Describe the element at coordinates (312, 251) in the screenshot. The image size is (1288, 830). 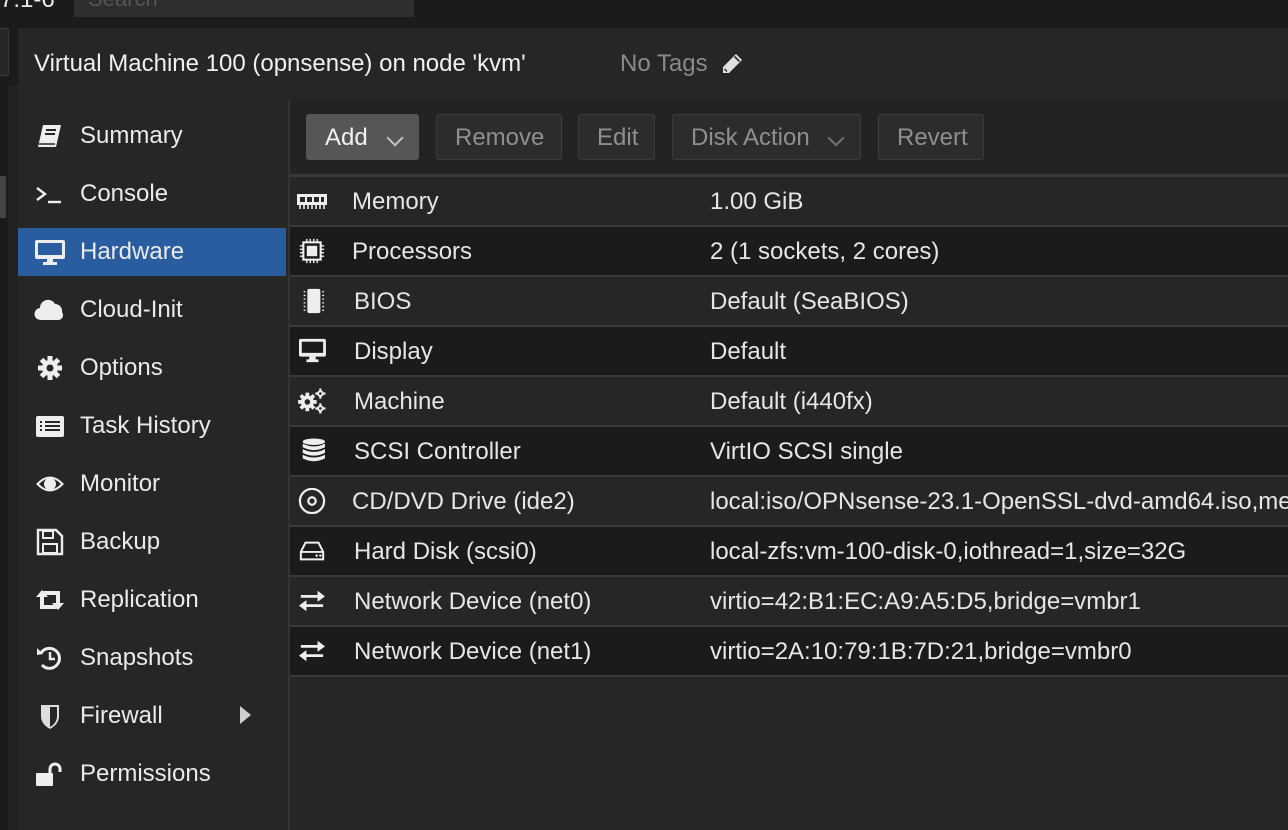
I see `cpu-icon` at that location.